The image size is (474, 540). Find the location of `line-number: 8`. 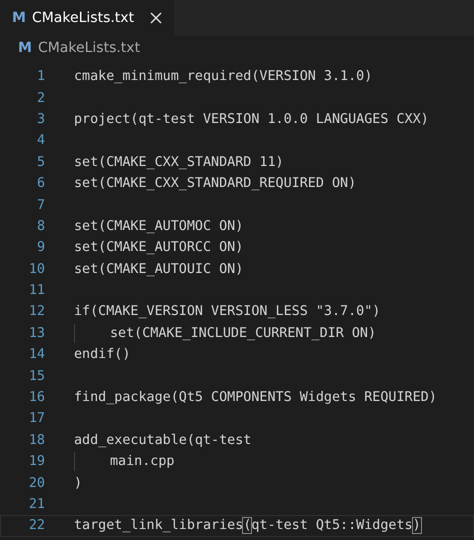

line-number: 8 is located at coordinates (40, 226).